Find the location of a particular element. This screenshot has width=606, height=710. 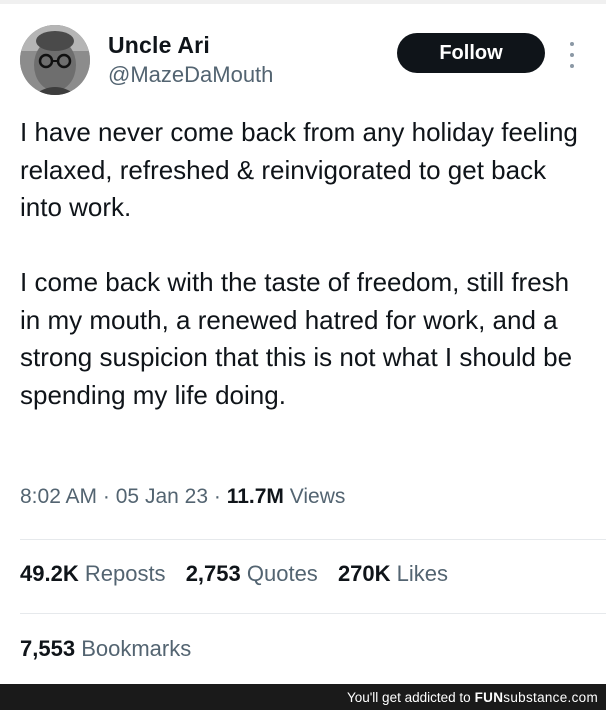

author-handle: @MazeDaMouth is located at coordinates (190, 75).